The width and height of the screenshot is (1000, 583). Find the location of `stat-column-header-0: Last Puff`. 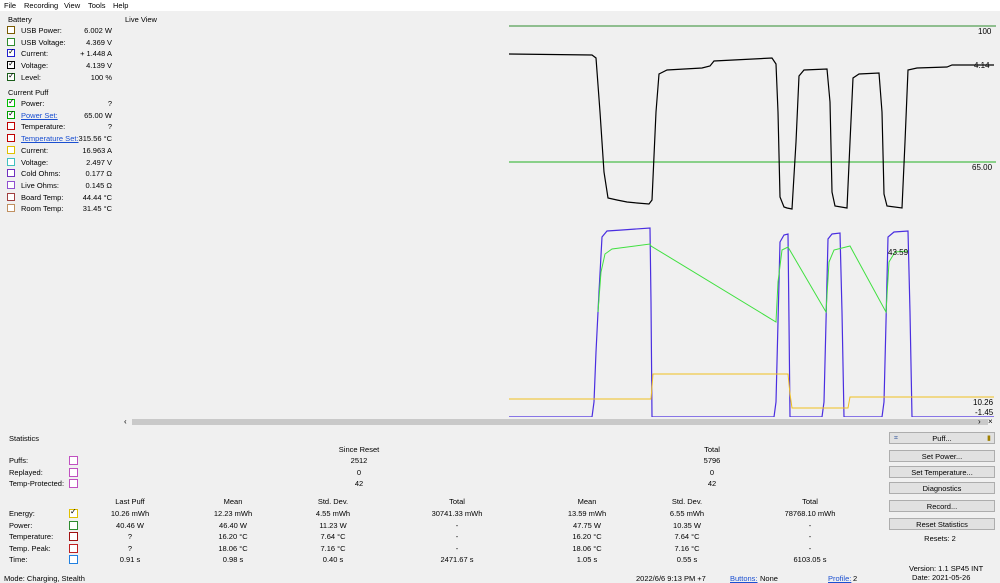

stat-column-header-0: Last Puff is located at coordinates (130, 501).